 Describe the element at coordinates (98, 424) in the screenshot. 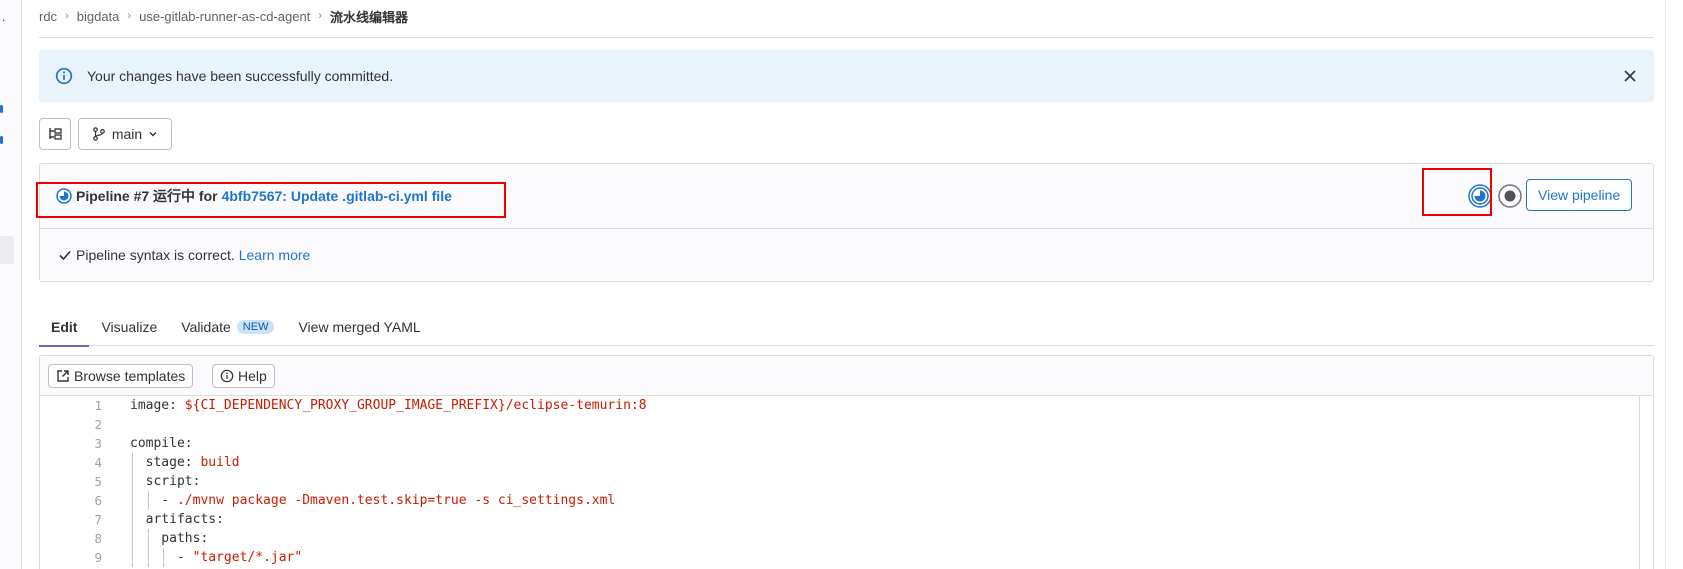

I see `line-number: 2` at that location.